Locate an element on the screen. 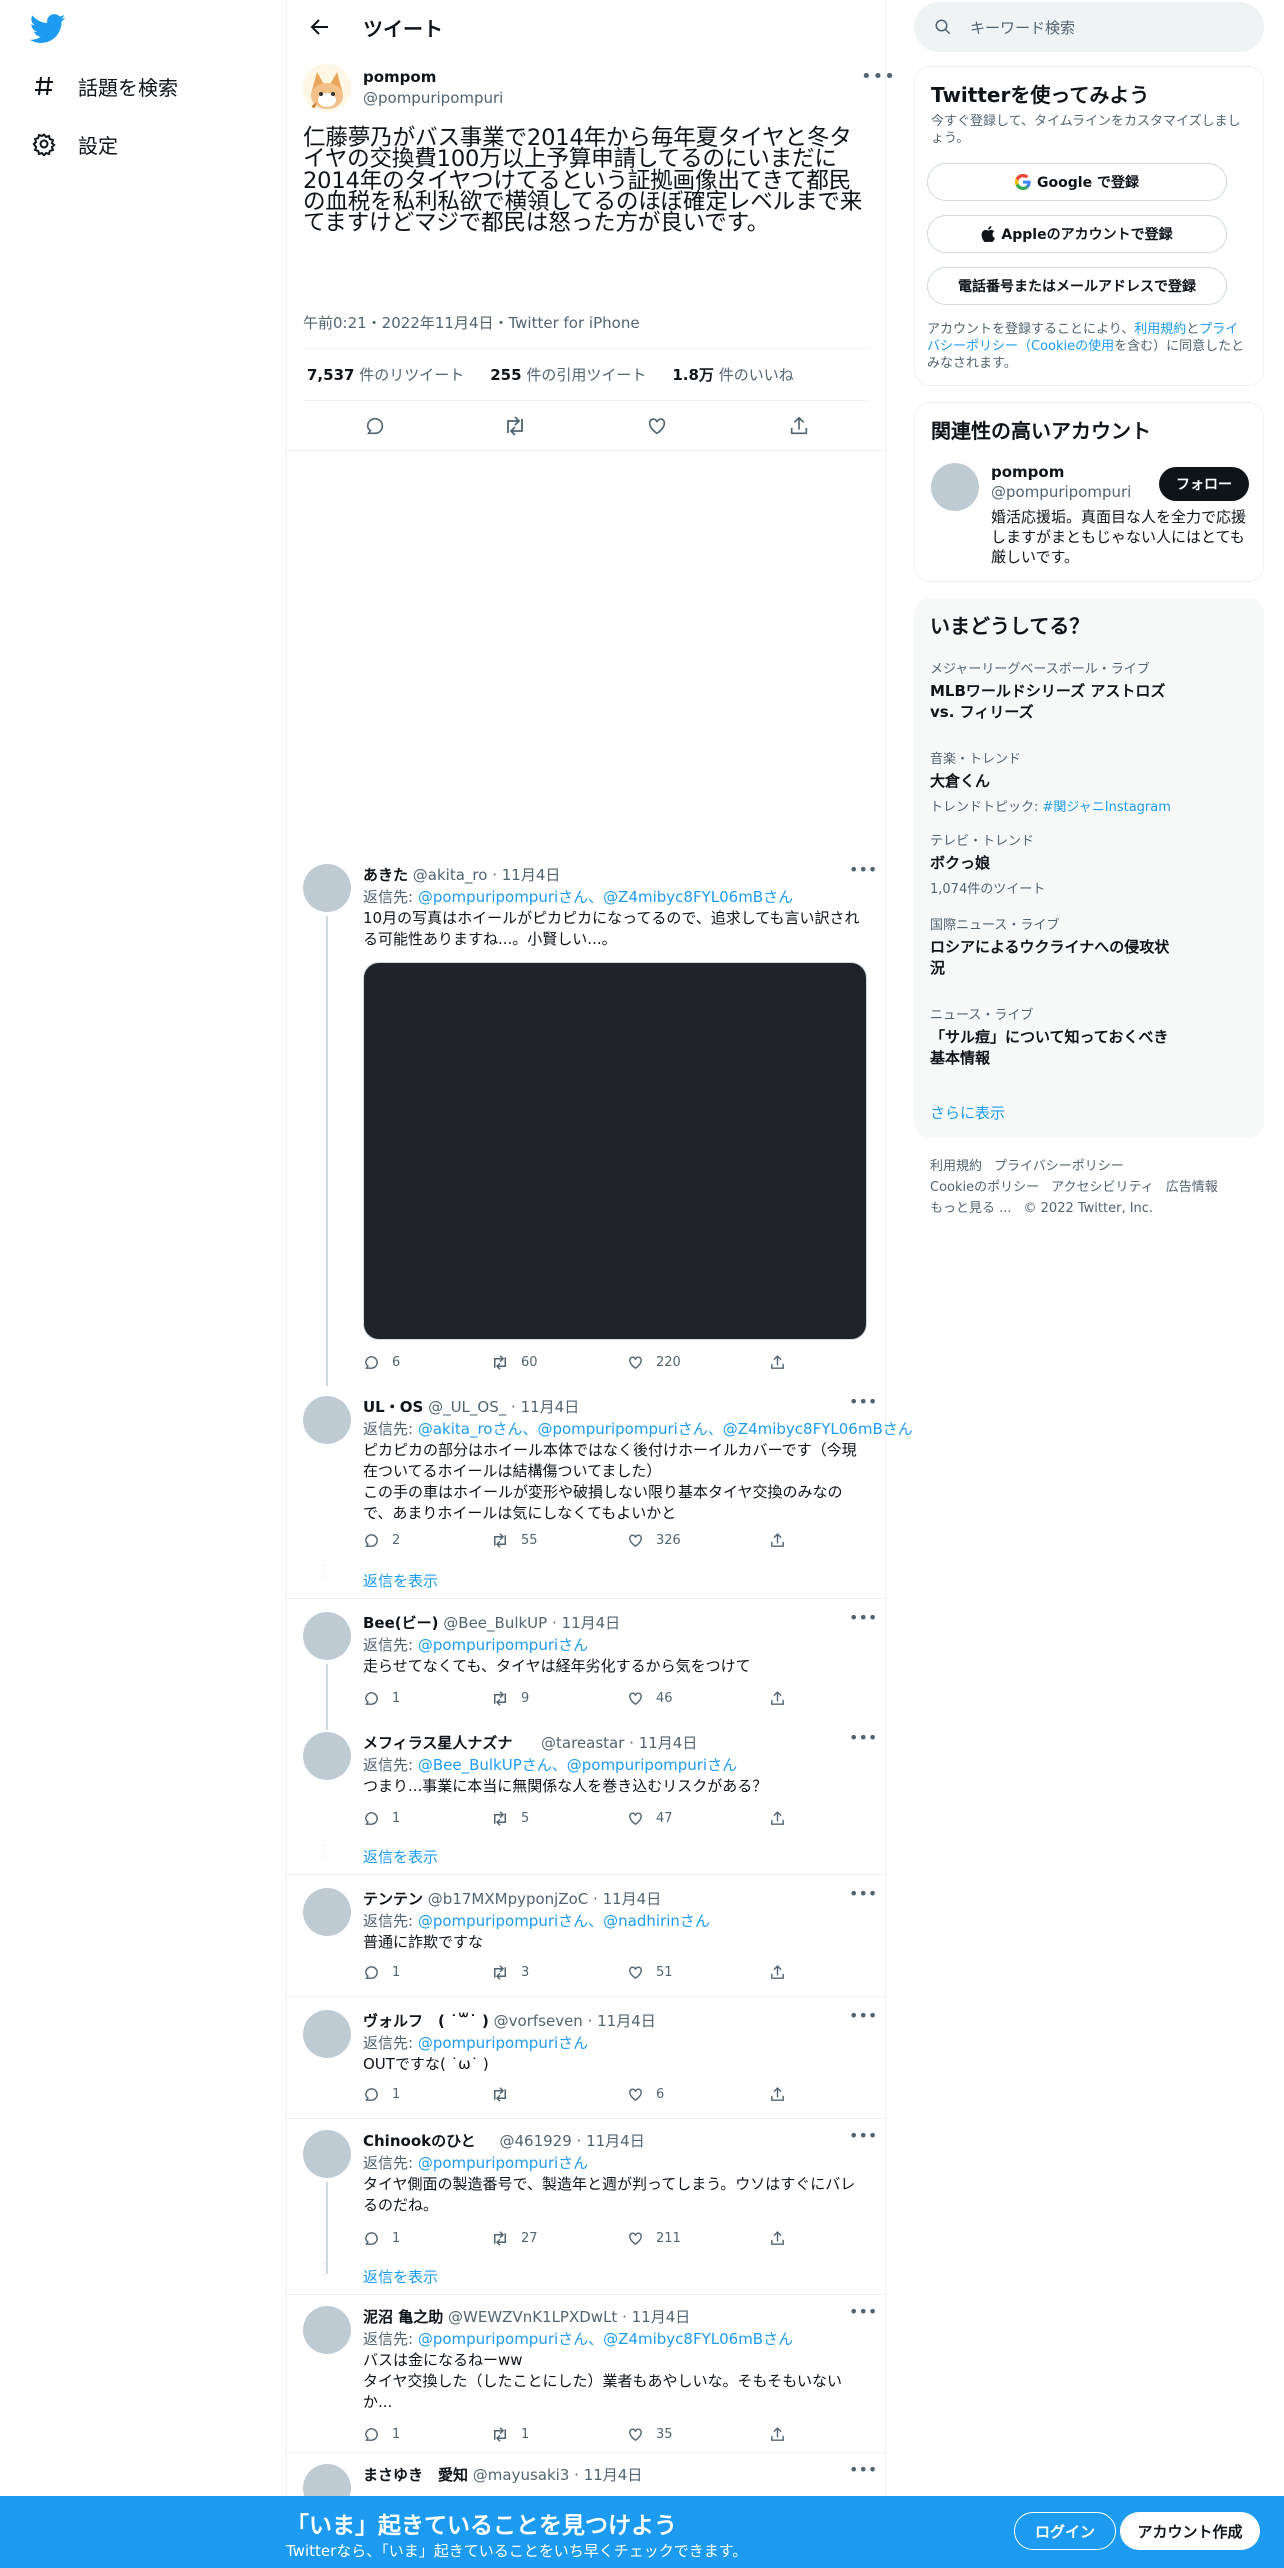 This screenshot has width=1284, height=2568. author-name: テンテン is located at coordinates (393, 1899).